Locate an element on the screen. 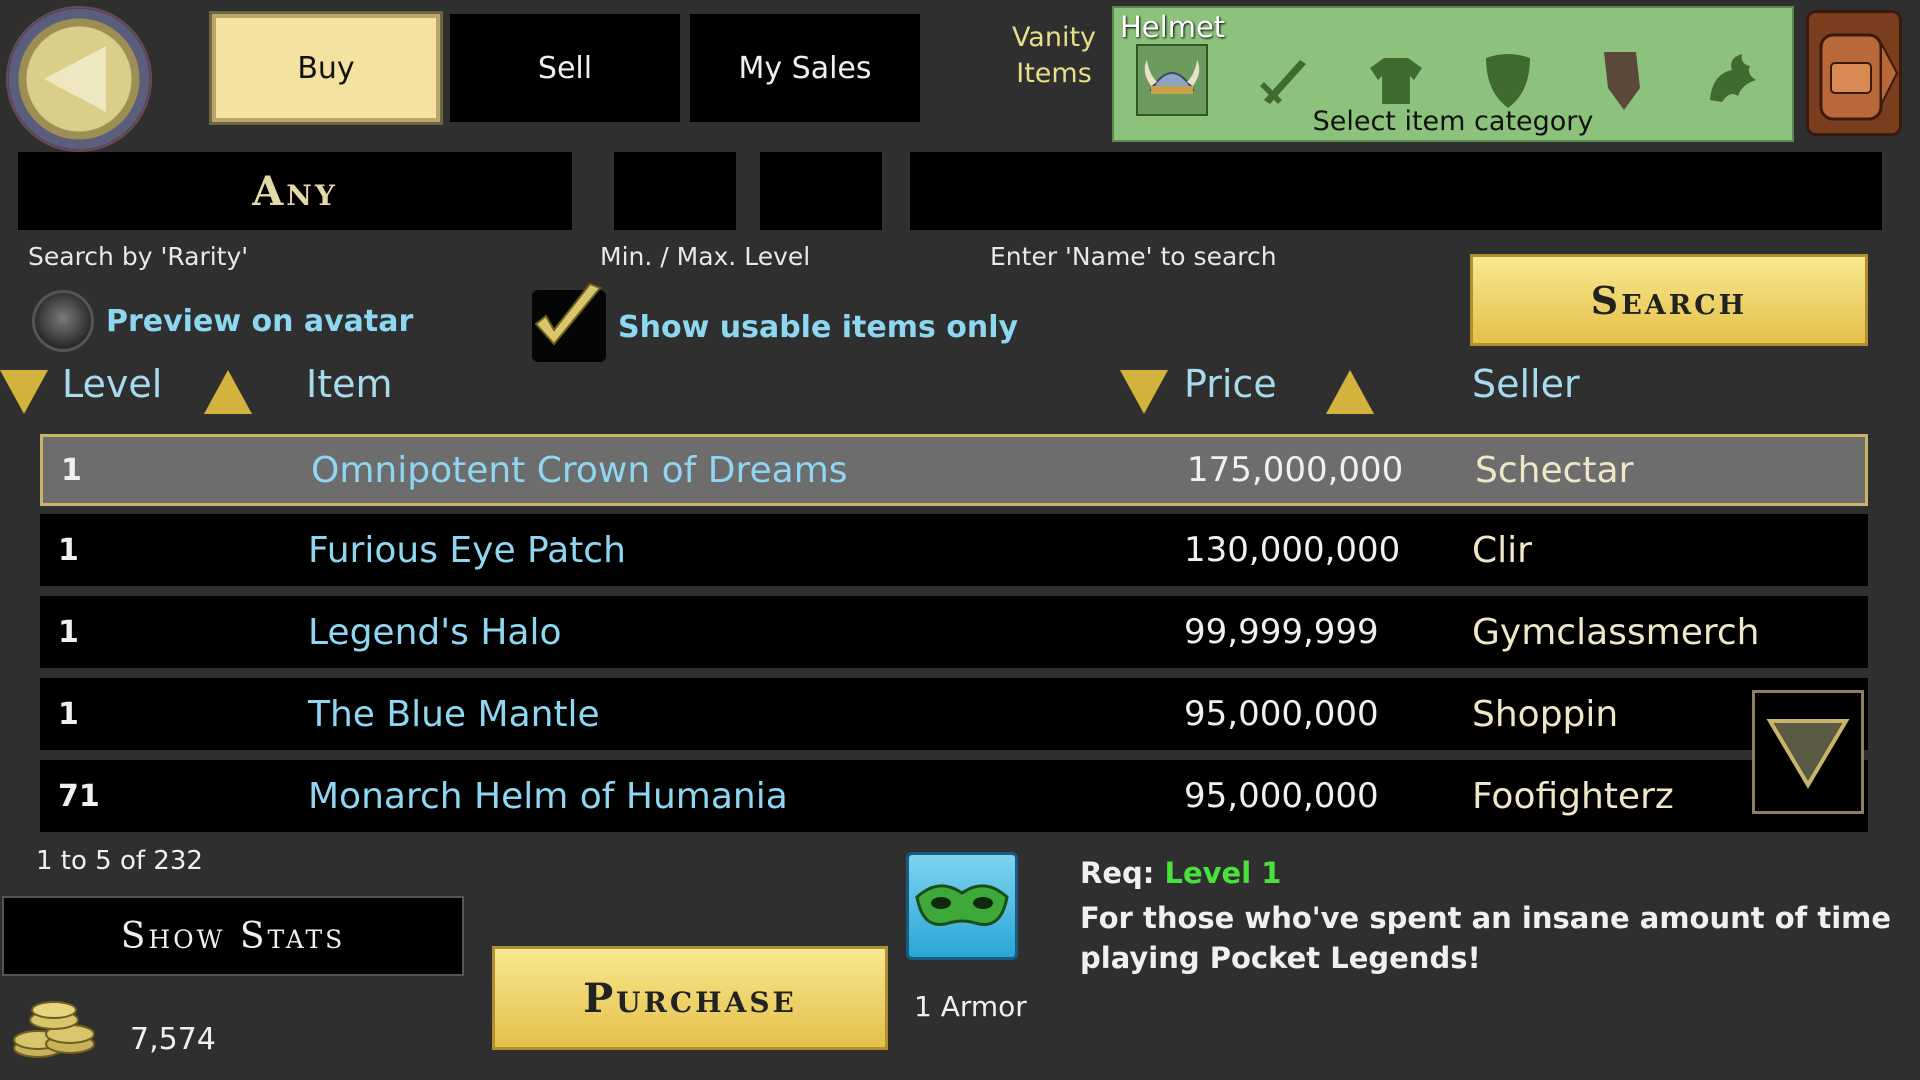 This screenshot has height=1080, width=1920. name-search-input is located at coordinates (1396, 191).